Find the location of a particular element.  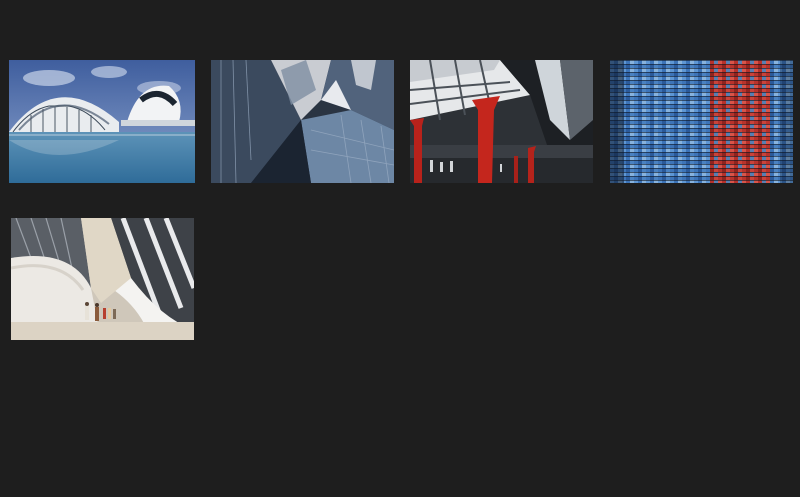

mosaic-glass-tower-photo is located at coordinates (701, 121).